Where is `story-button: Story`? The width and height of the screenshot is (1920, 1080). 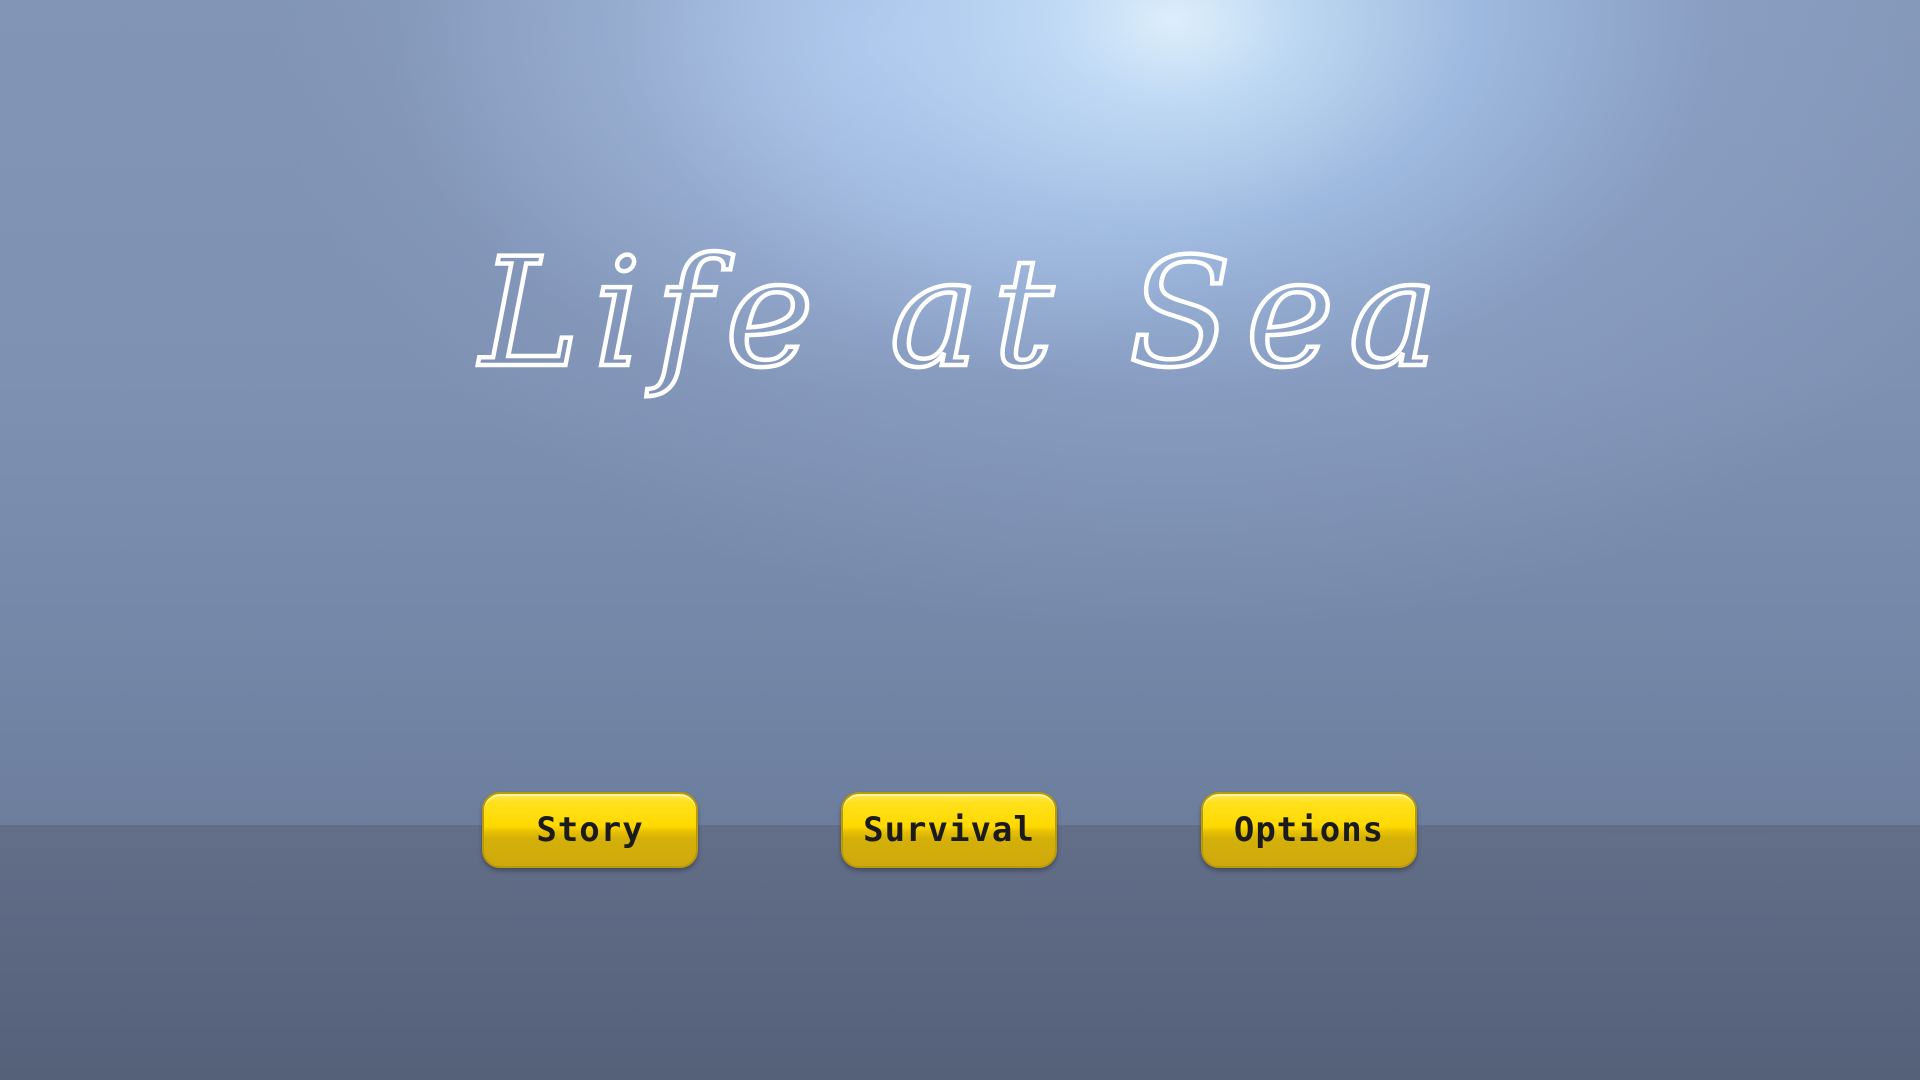
story-button: Story is located at coordinates (590, 830).